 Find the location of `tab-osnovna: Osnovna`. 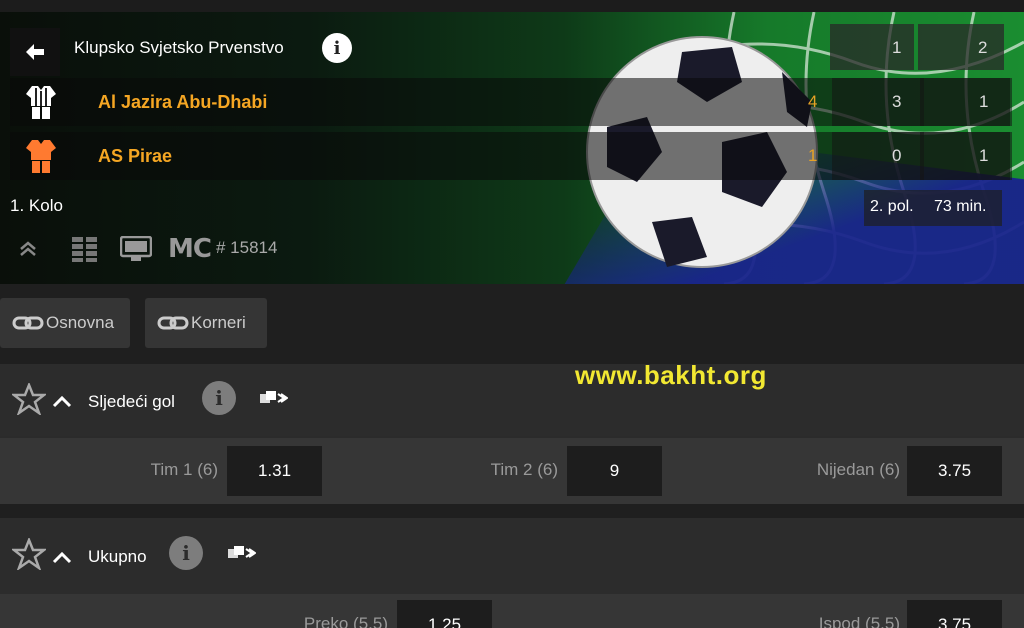

tab-osnovna: Osnovna is located at coordinates (65, 323).